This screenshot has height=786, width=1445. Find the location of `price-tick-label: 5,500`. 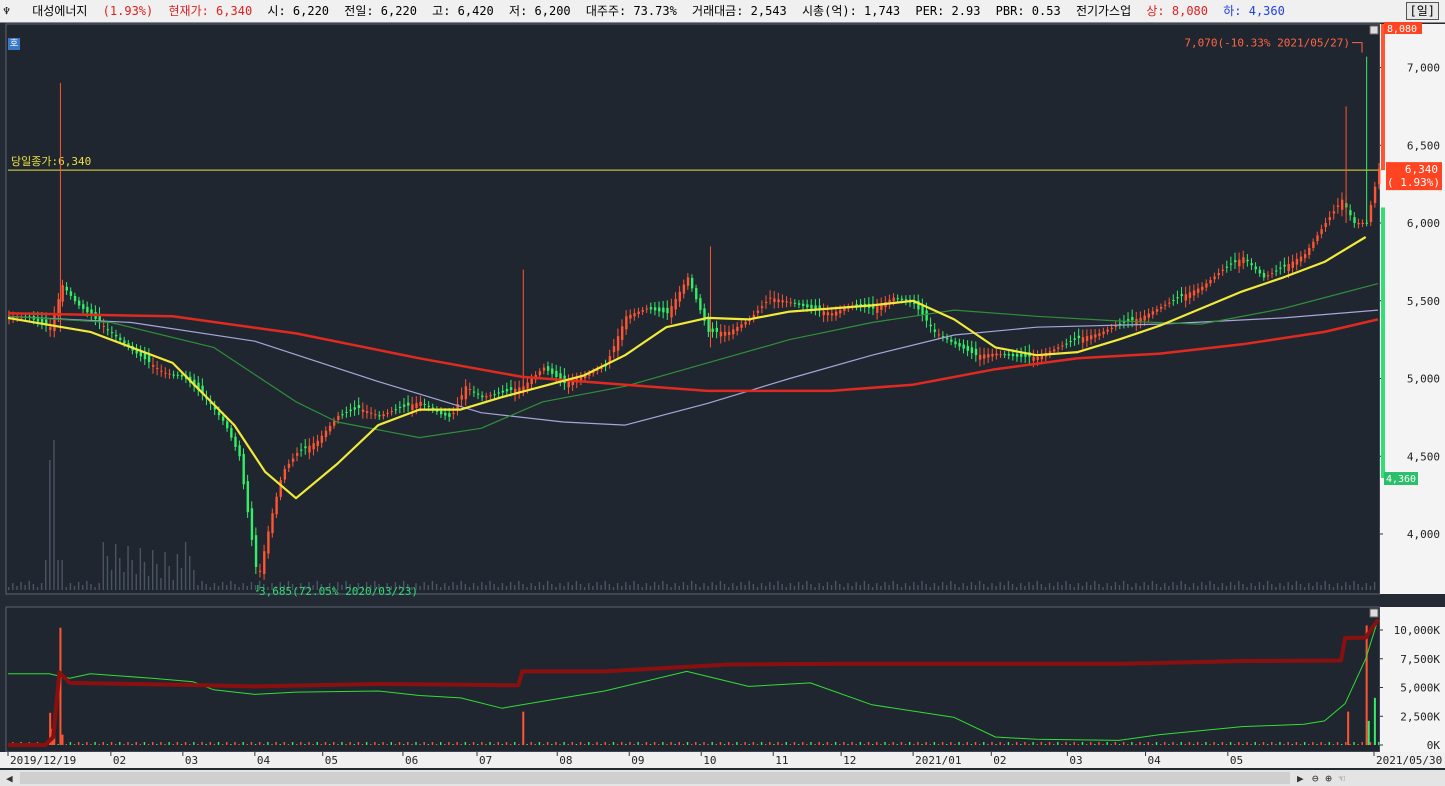

price-tick-label: 5,500 is located at coordinates (1423, 301).